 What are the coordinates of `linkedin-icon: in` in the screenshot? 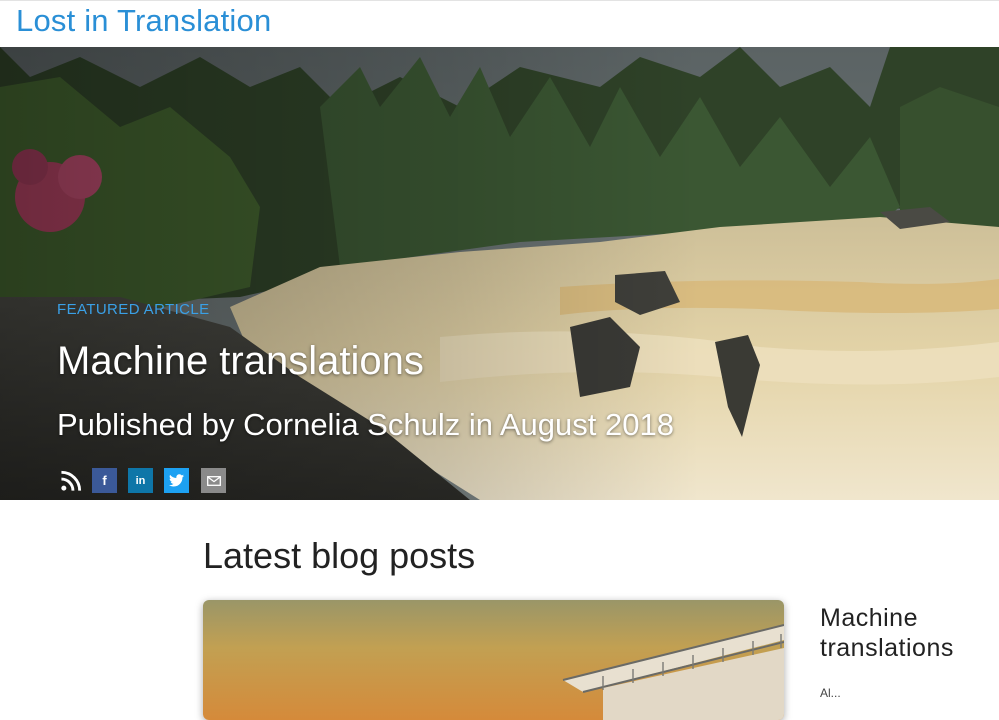 It's located at (140, 480).